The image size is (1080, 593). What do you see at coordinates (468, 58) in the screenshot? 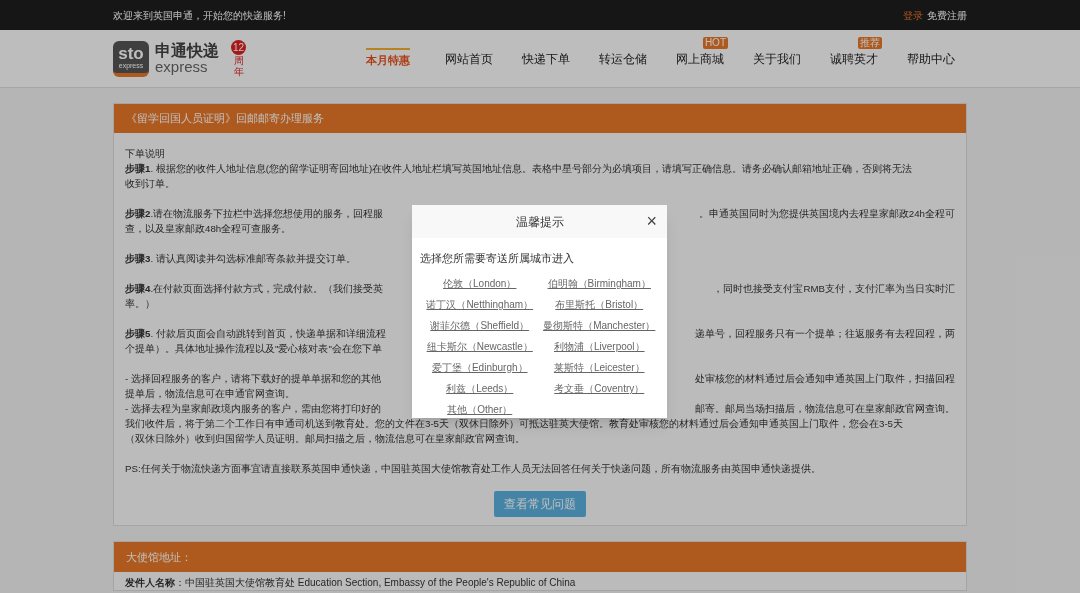
I see `nav-link: 网站首页` at bounding box center [468, 58].